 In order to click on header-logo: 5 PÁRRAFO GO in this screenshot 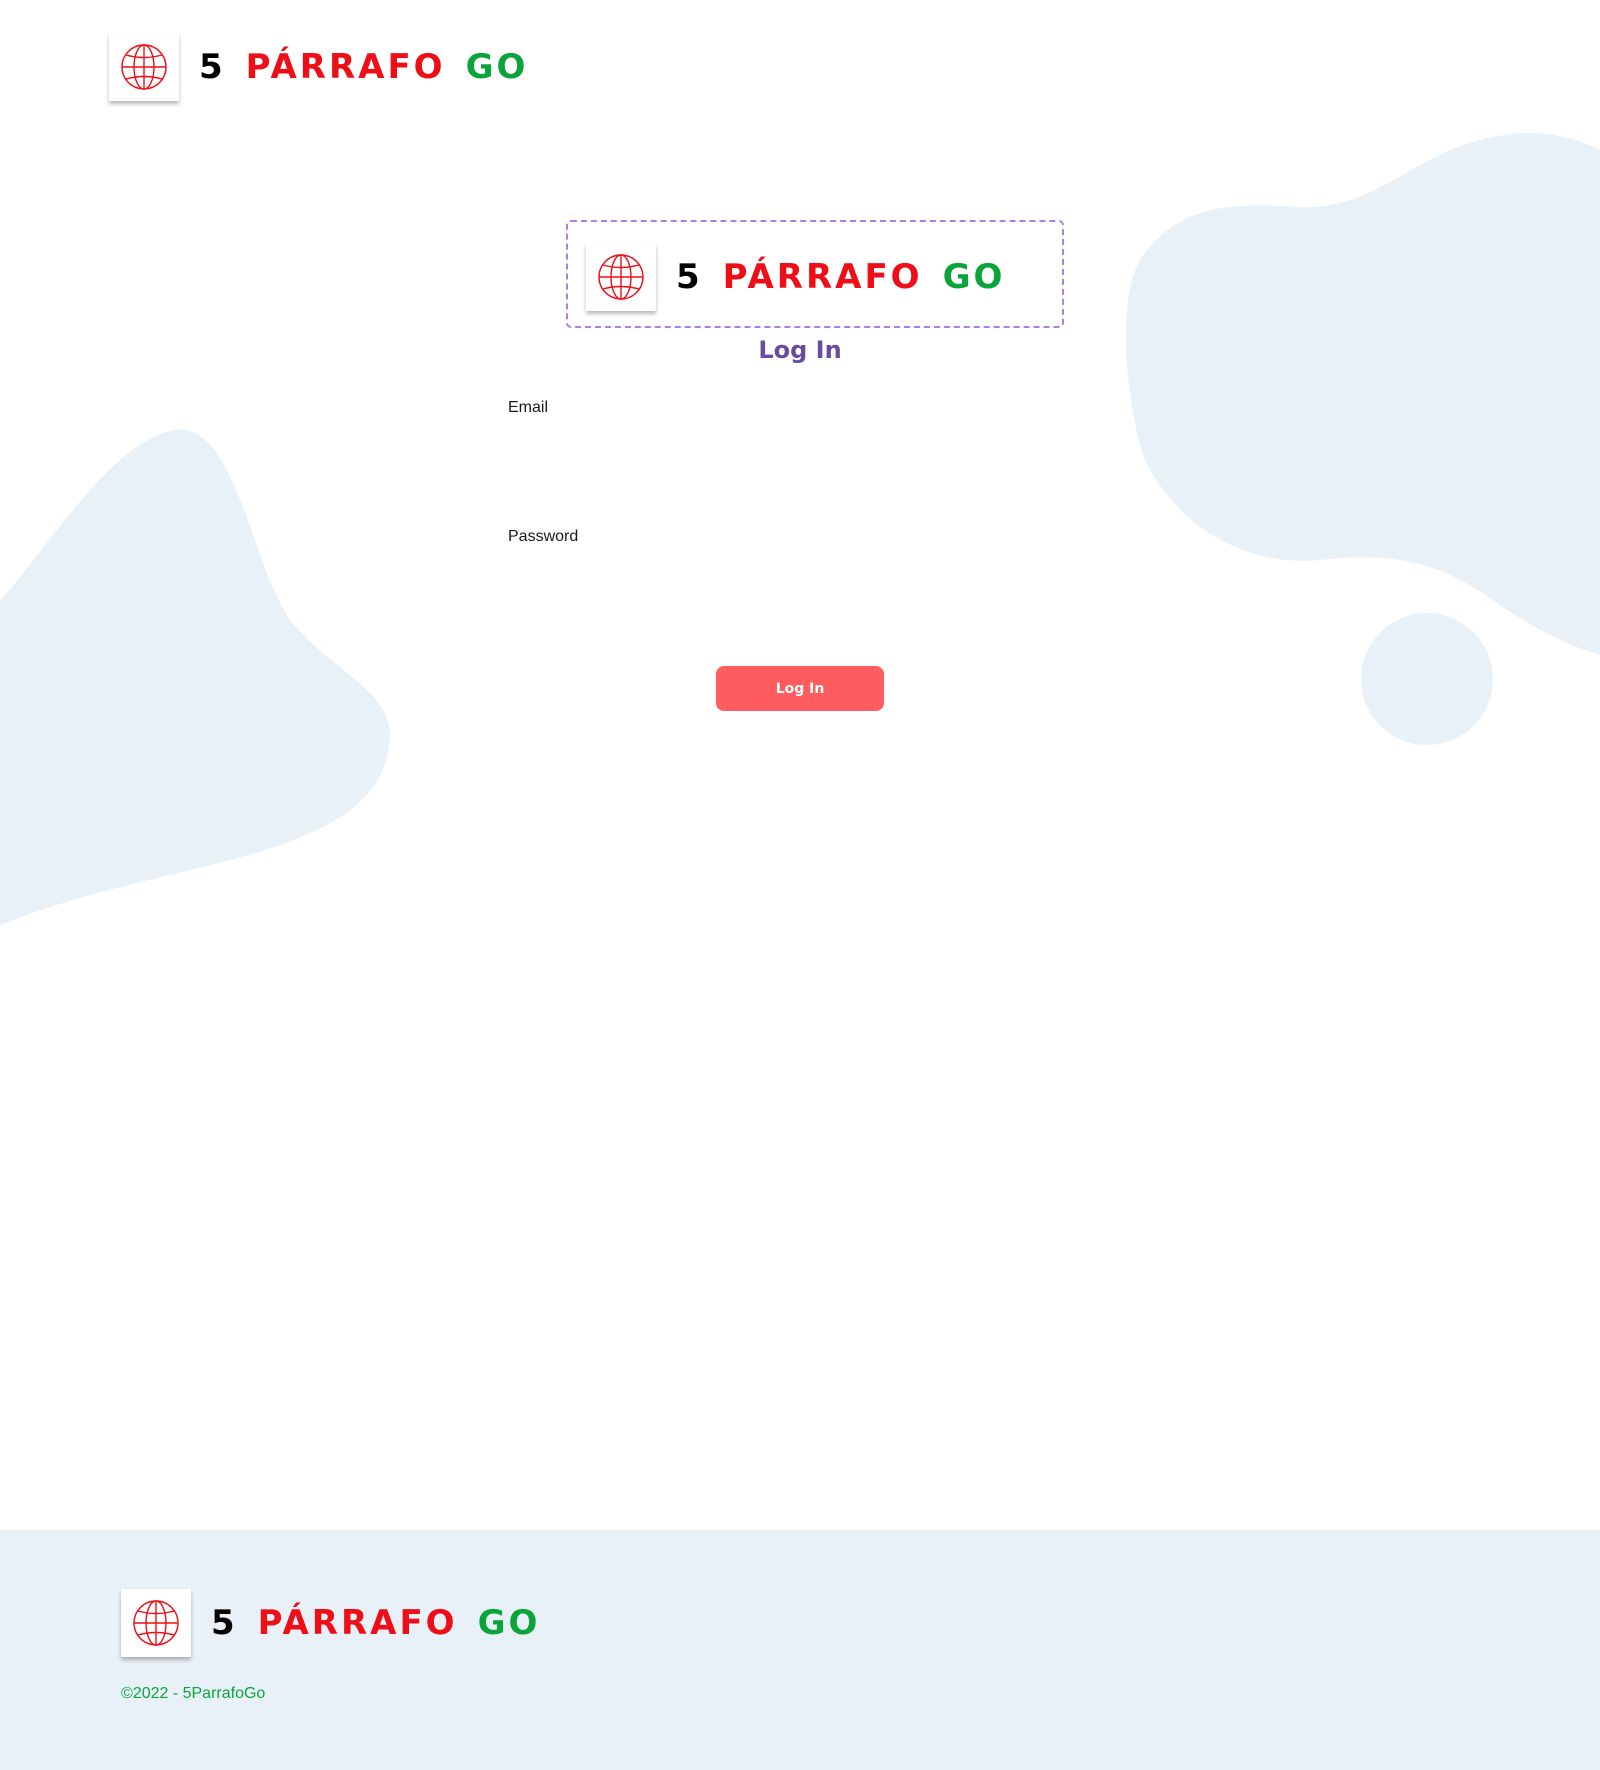, I will do `click(318, 67)`.